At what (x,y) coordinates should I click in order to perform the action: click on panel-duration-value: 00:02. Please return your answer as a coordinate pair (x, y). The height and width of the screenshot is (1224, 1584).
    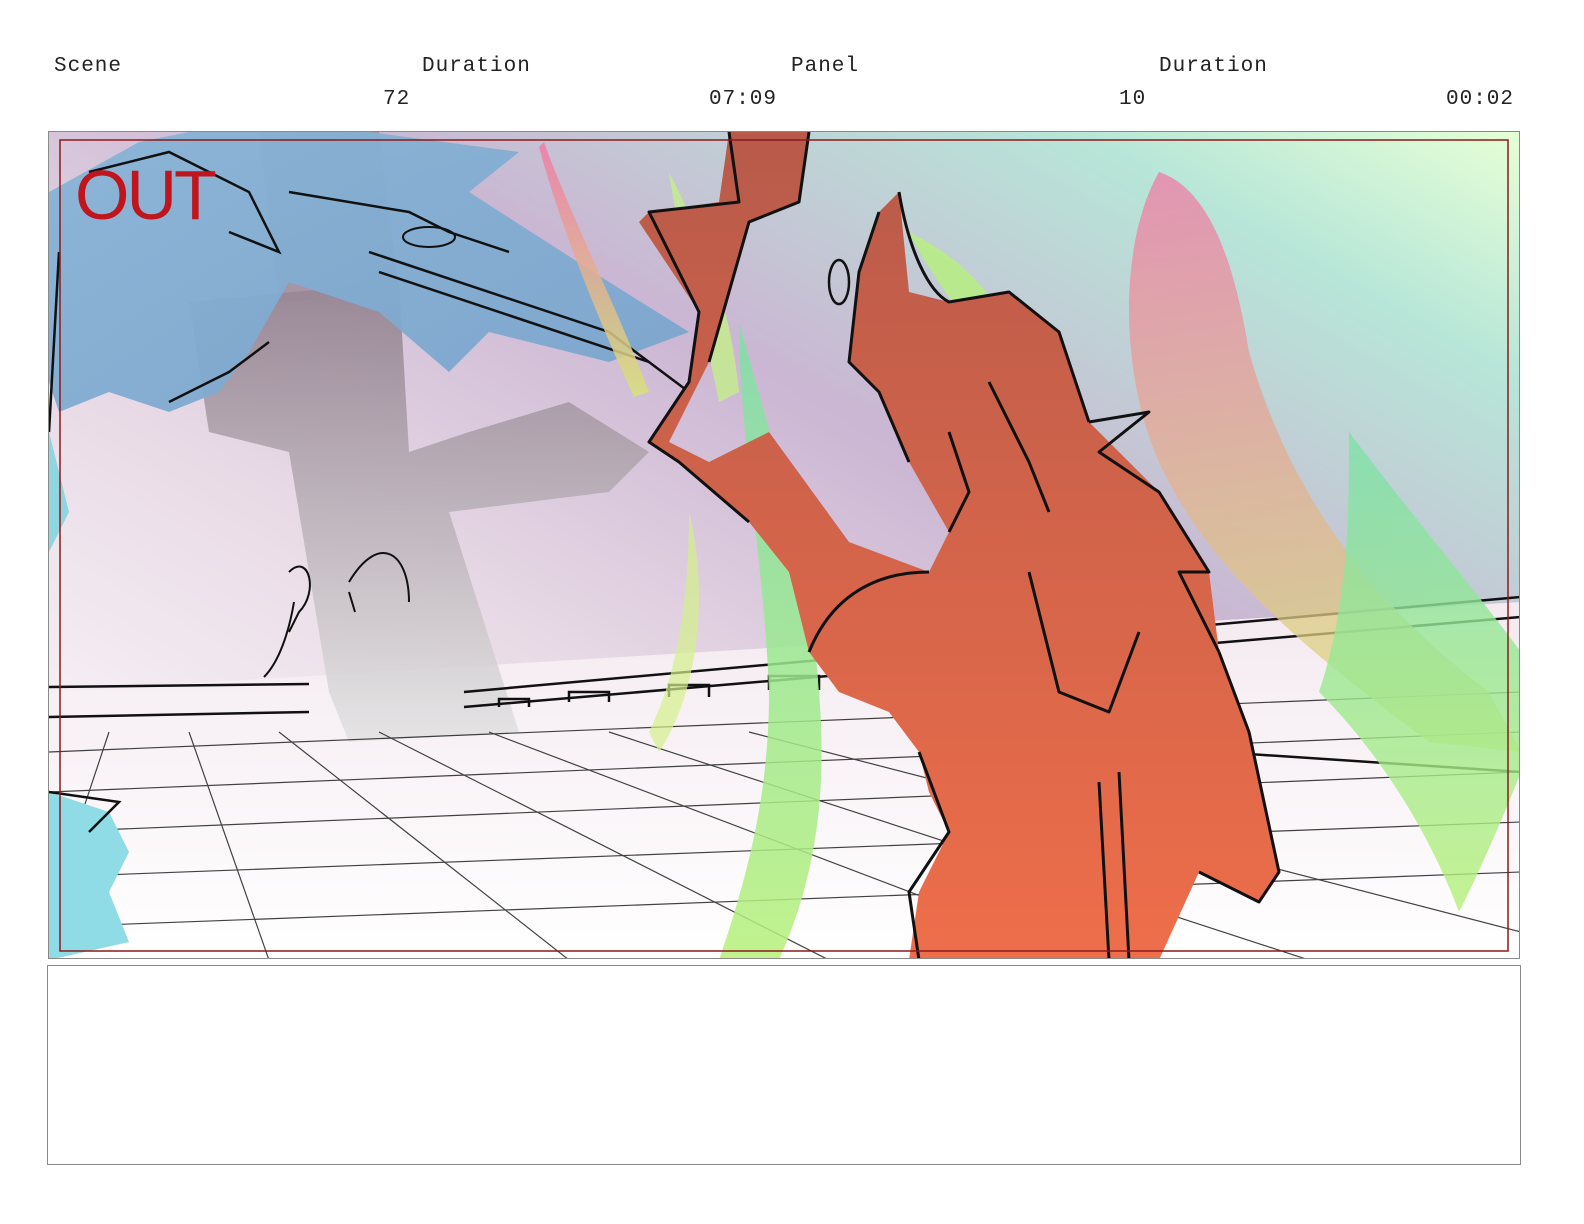
    Looking at the image, I should click on (1480, 99).